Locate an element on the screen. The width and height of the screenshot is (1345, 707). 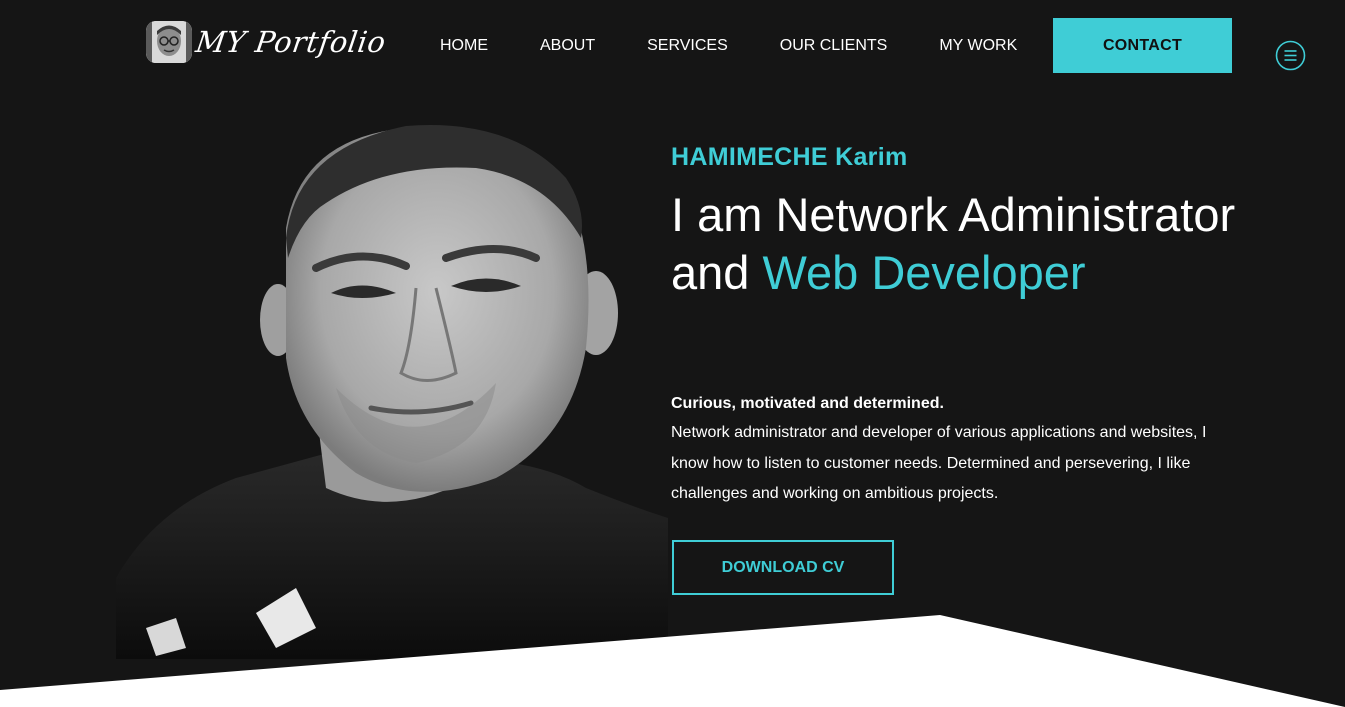
nav-about: ABOUT is located at coordinates (567, 46).